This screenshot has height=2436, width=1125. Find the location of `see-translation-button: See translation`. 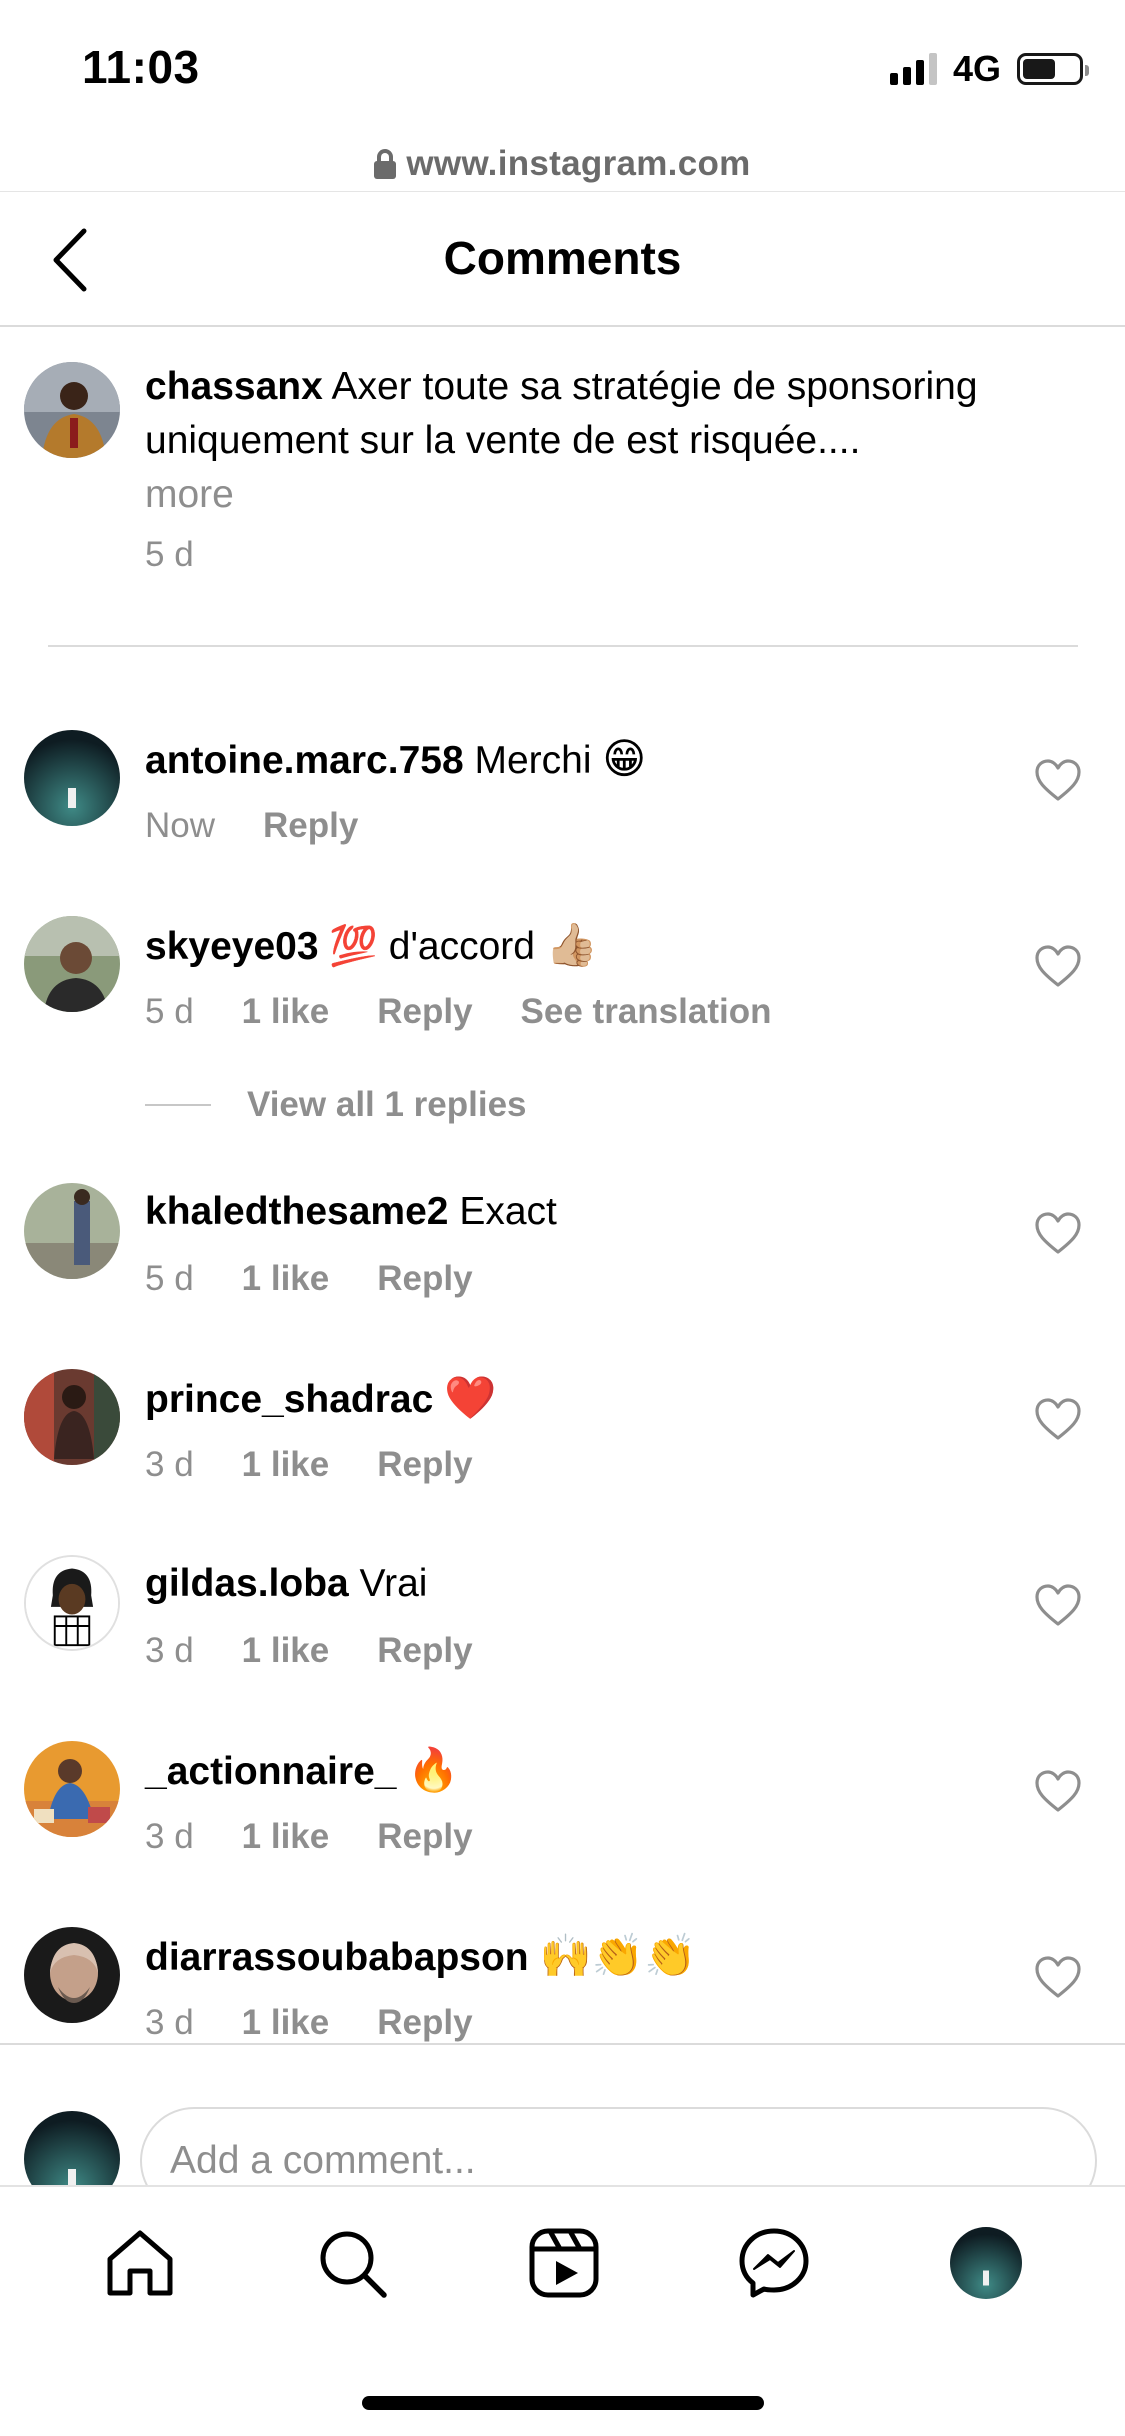

see-translation-button: See translation is located at coordinates (646, 1012).